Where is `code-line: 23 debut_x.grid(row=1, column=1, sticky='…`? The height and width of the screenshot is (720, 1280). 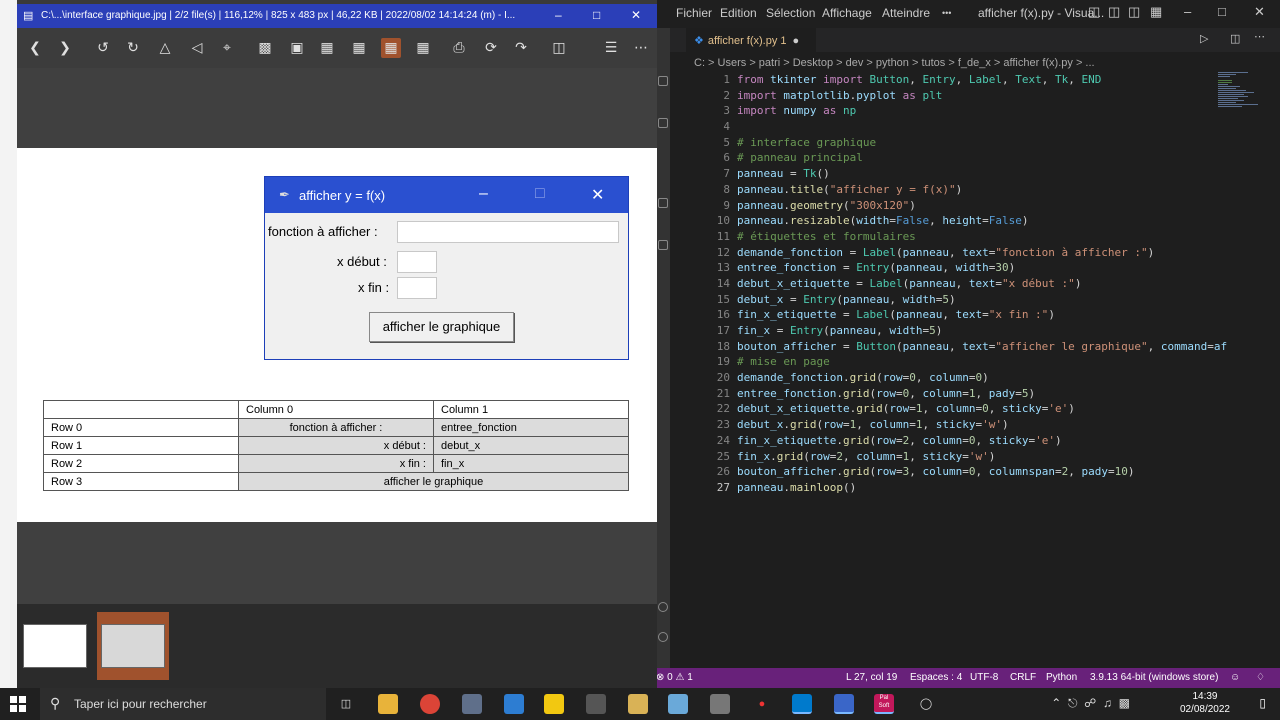
code-line: 23 debut_x.grid(row=1, column=1, sticky='… is located at coordinates (976, 425).